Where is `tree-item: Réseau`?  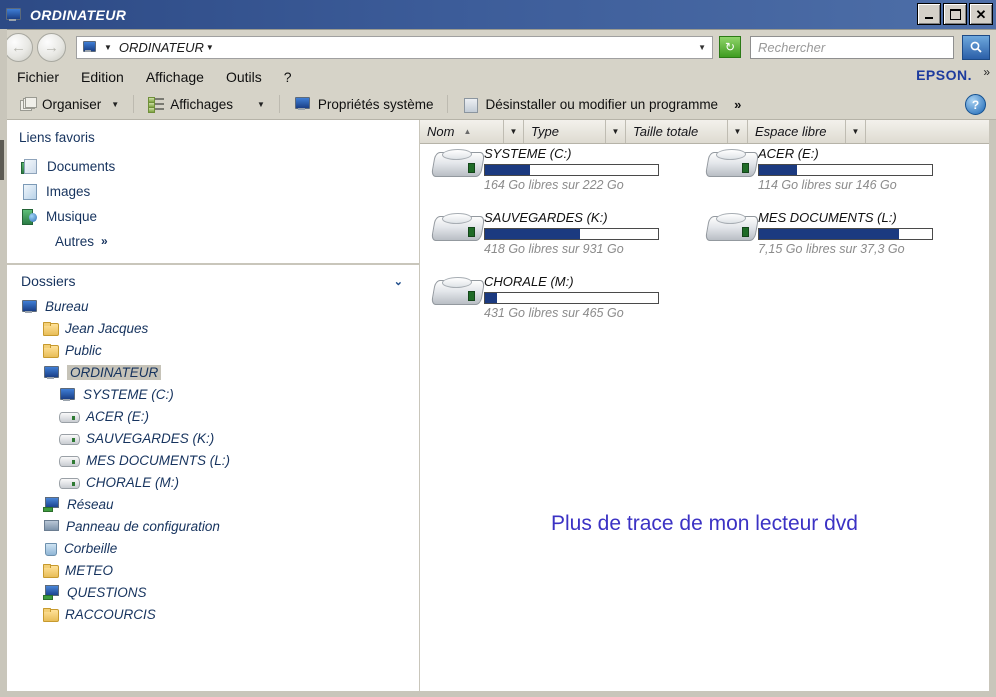 tree-item: Réseau is located at coordinates (220, 504).